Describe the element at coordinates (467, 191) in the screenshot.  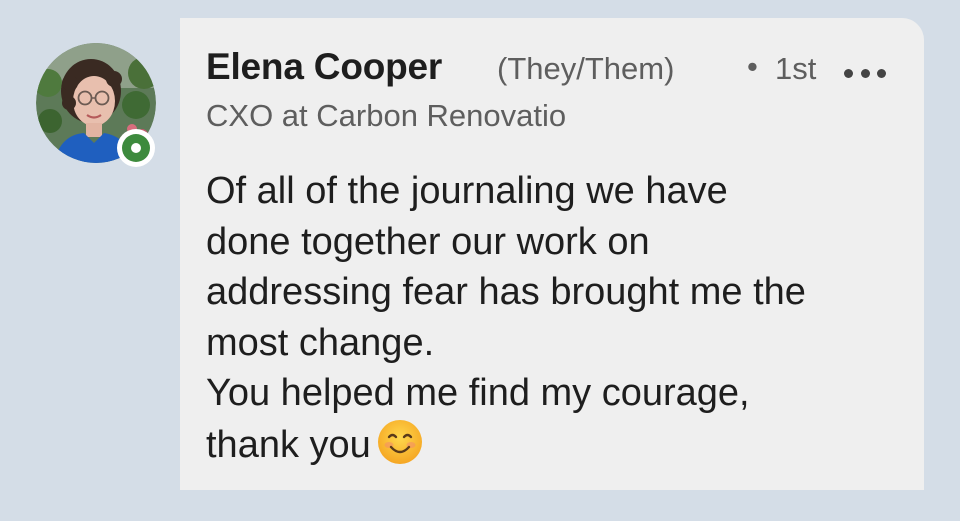
I see `comment-line: Of all of the journaling we have` at that location.